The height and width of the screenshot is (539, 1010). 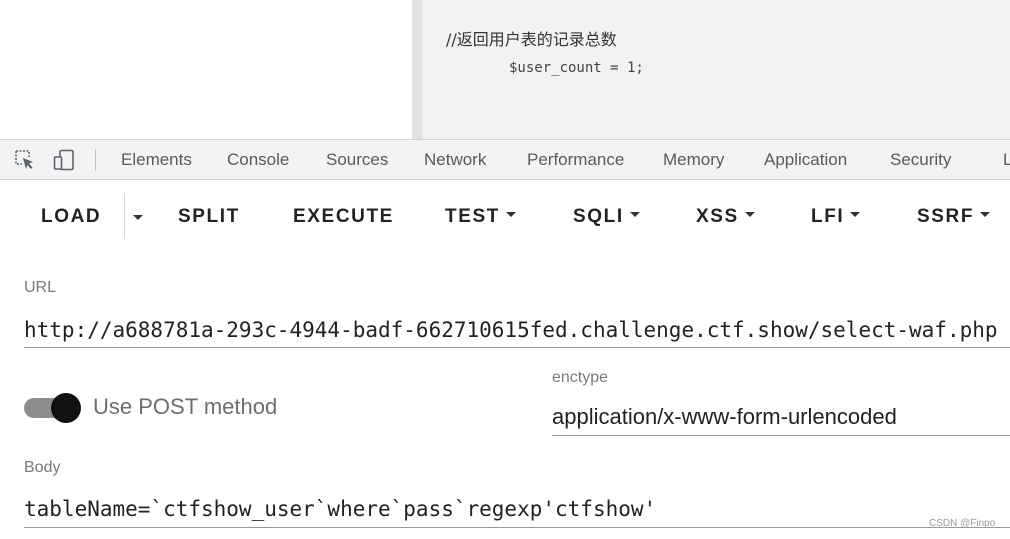 I want to click on xss-menu-button: XSS, so click(x=725, y=217).